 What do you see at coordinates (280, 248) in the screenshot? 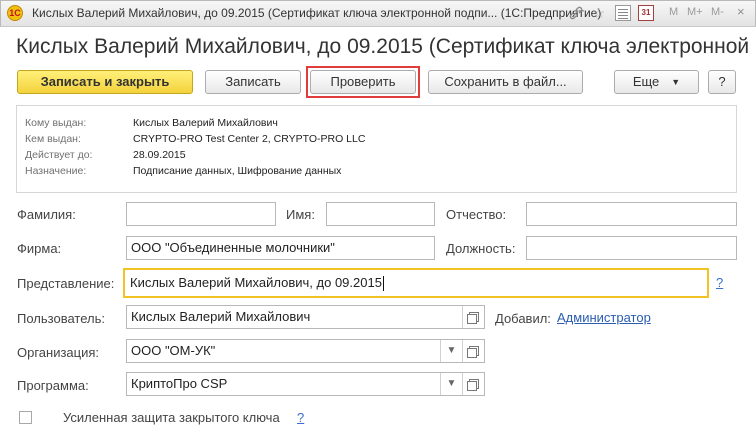
I see `company-field: ООО "Объединенные молочники"` at bounding box center [280, 248].